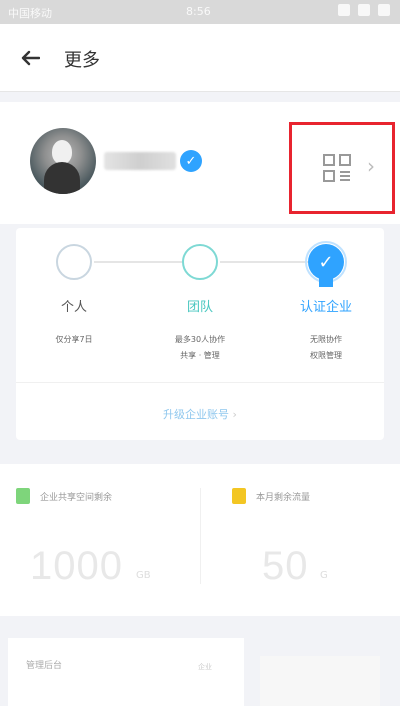 This screenshot has width=400, height=706. What do you see at coordinates (205, 667) in the screenshot?
I see `admin-entry-tag: 企业` at bounding box center [205, 667].